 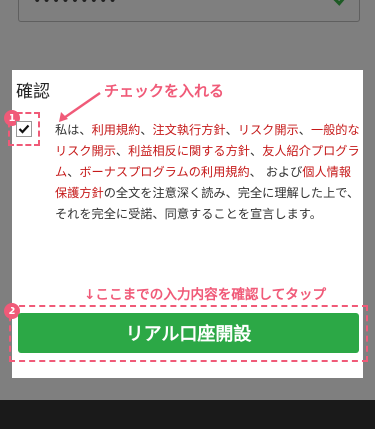 What do you see at coordinates (268, 130) in the screenshot?
I see `link-risk-disclosure: リスク開示` at bounding box center [268, 130].